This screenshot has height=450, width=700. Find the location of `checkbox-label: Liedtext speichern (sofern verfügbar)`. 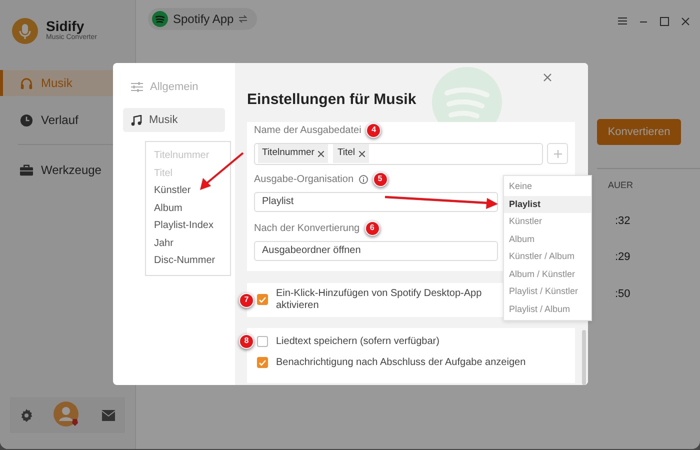

checkbox-label: Liedtext speichern (sofern verfügbar) is located at coordinates (358, 342).